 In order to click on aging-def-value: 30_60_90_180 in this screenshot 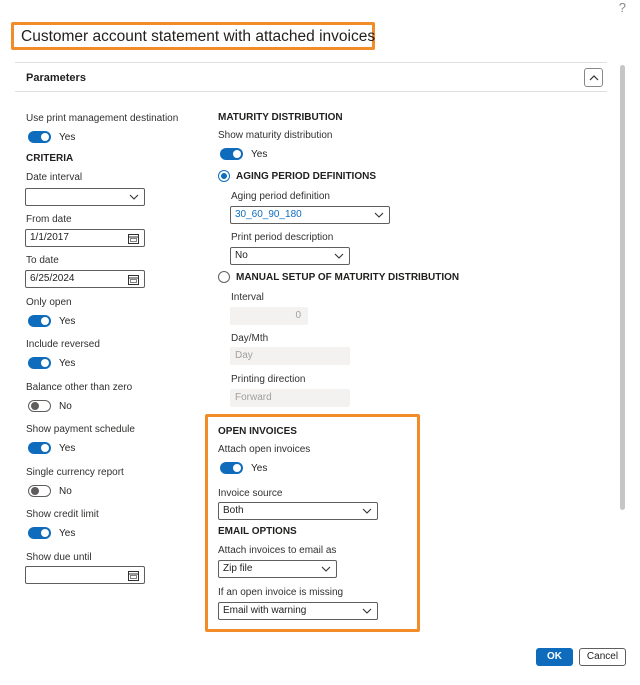, I will do `click(268, 214)`.